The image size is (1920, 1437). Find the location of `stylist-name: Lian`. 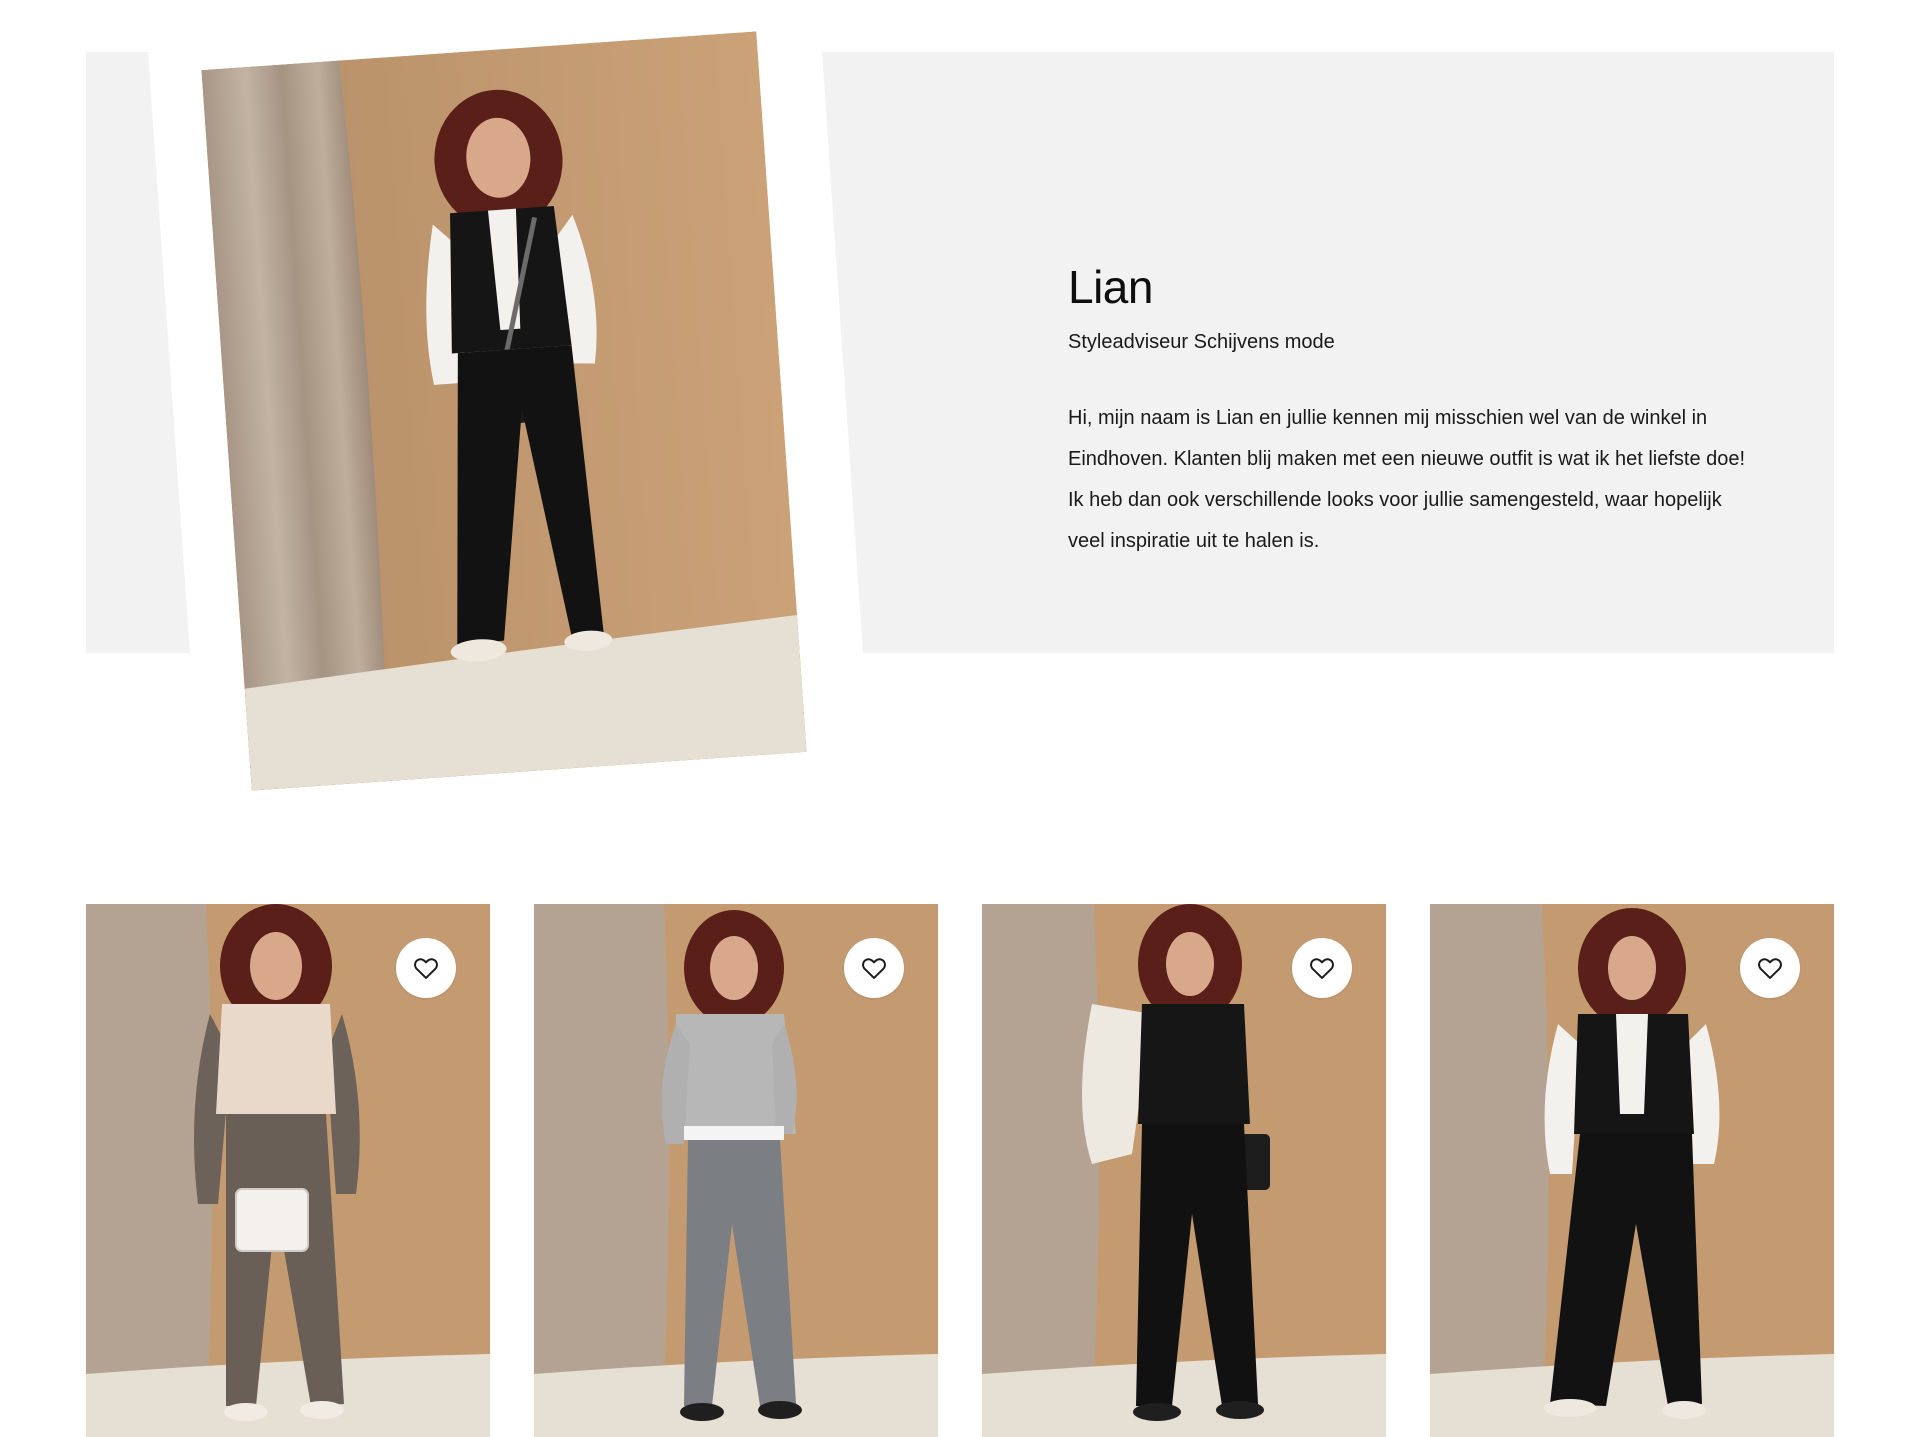

stylist-name: Lian is located at coordinates (1110, 287).